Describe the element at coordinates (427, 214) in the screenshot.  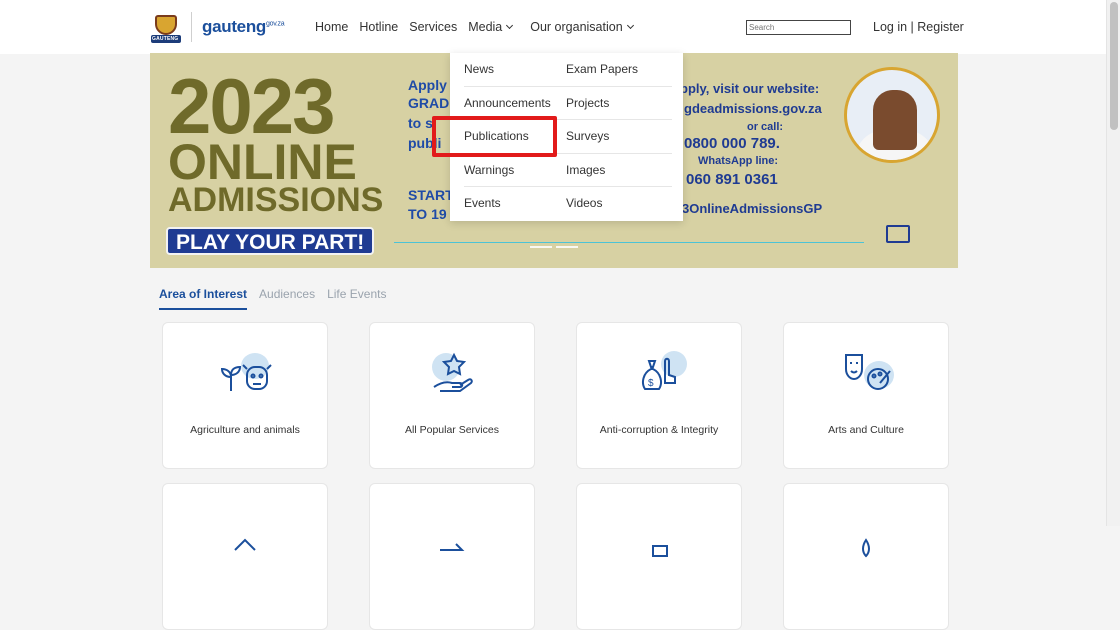
I see `banner-to19: TO 19` at that location.